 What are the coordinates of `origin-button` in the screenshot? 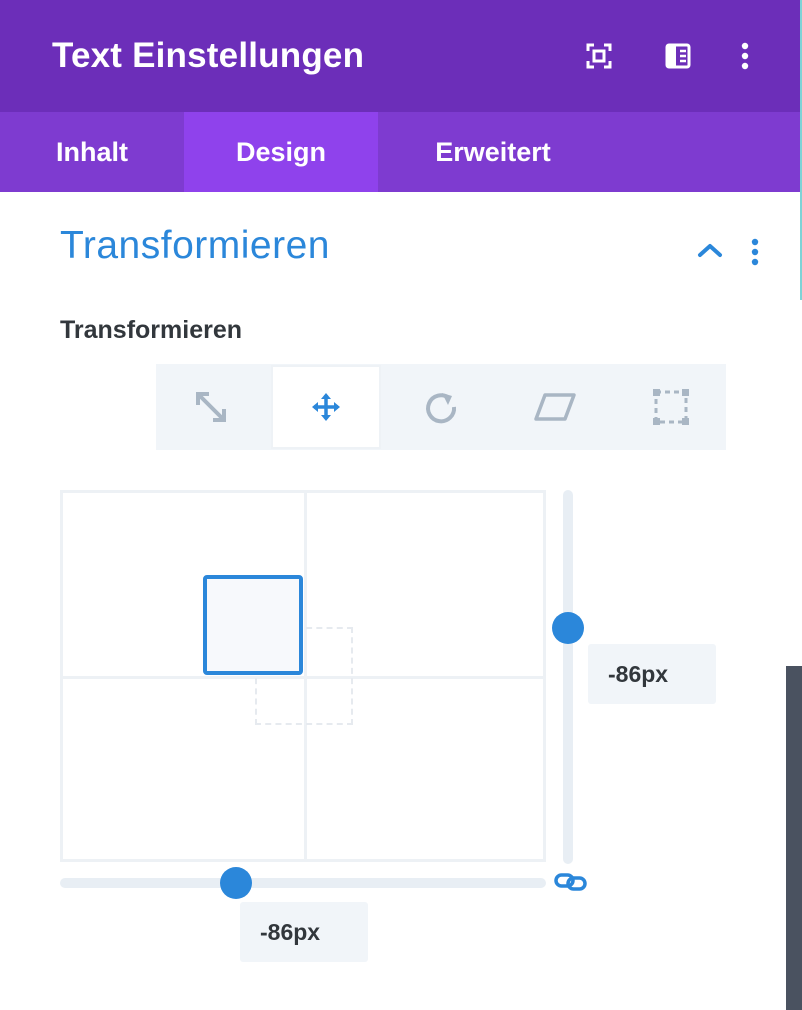 It's located at (671, 407).